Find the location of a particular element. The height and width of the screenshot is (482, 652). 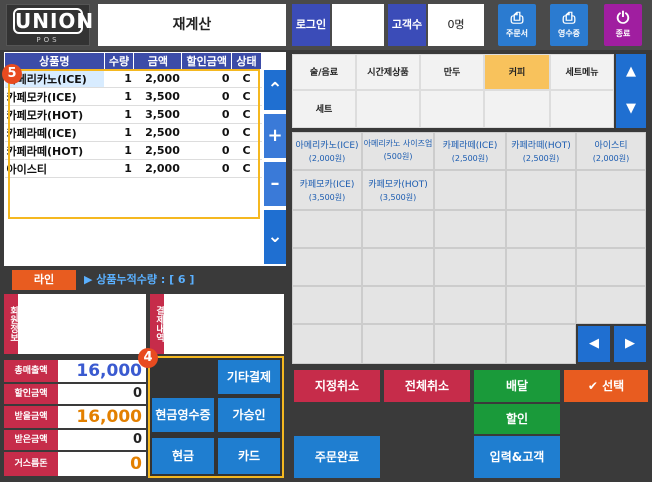

product-price: (500원) is located at coordinates (398, 156).